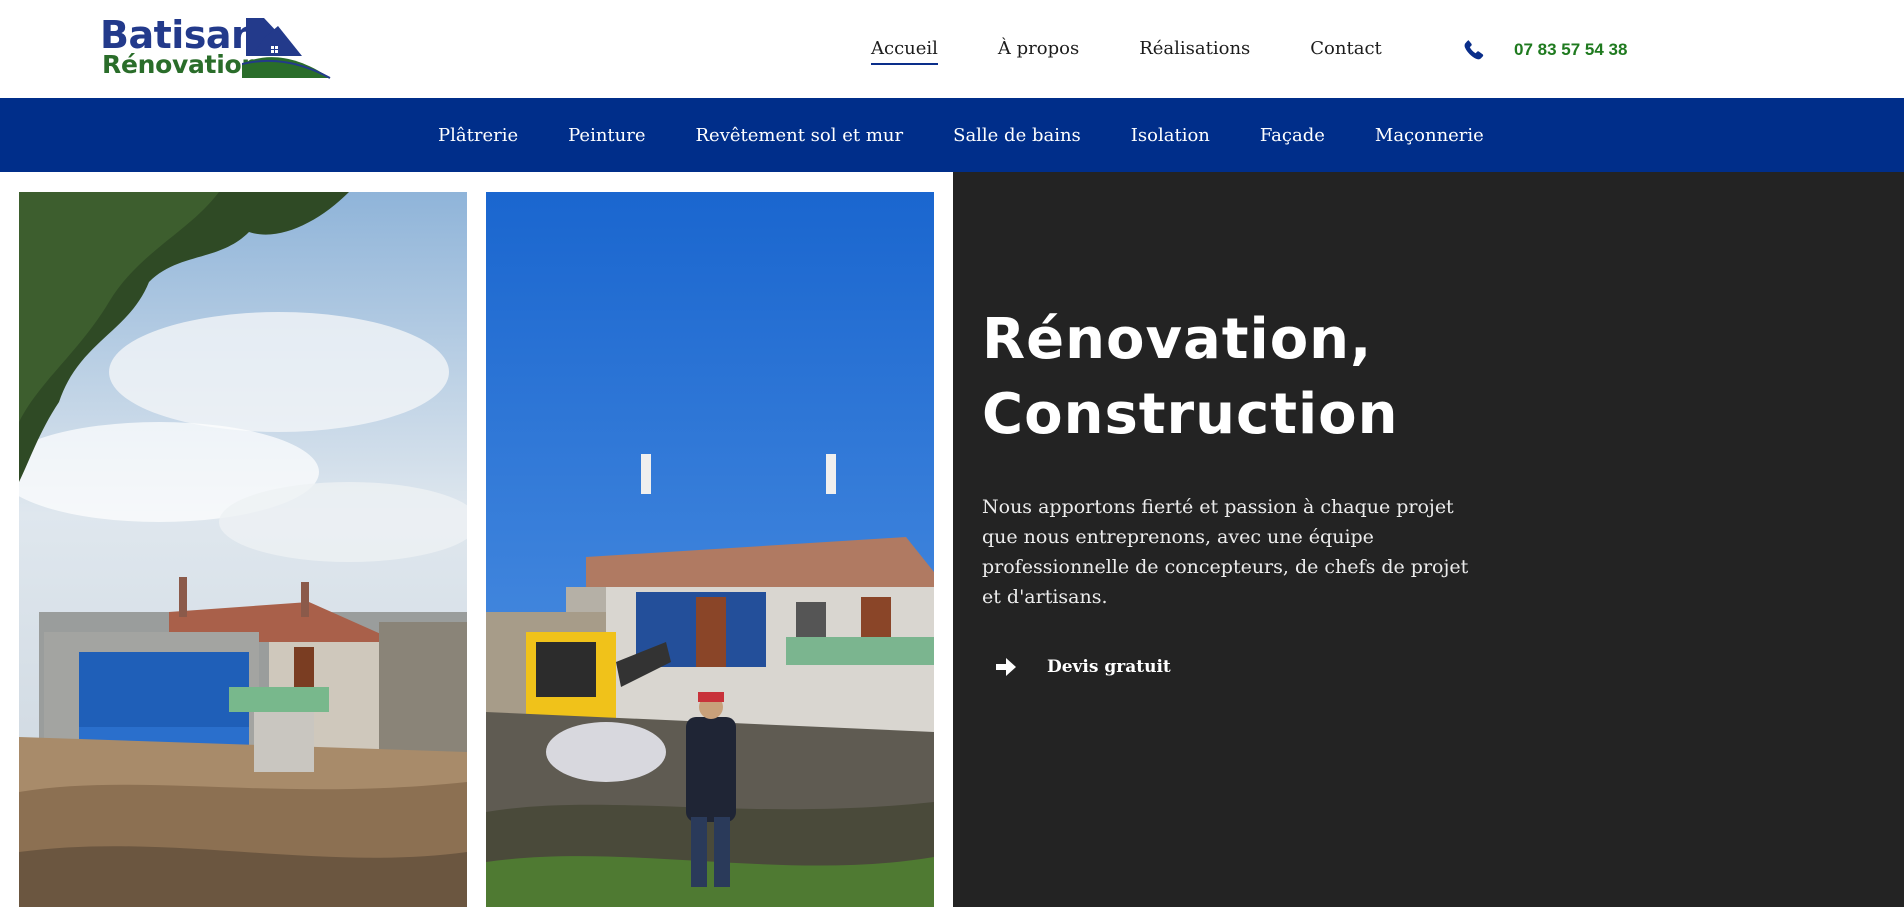  What do you see at coordinates (1345, 51) in the screenshot?
I see `nav-contact: Contact` at bounding box center [1345, 51].